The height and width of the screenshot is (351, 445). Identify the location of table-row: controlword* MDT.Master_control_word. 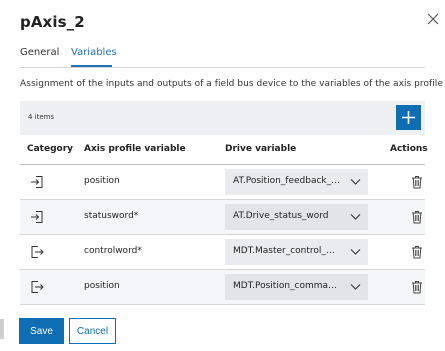
(222, 252).